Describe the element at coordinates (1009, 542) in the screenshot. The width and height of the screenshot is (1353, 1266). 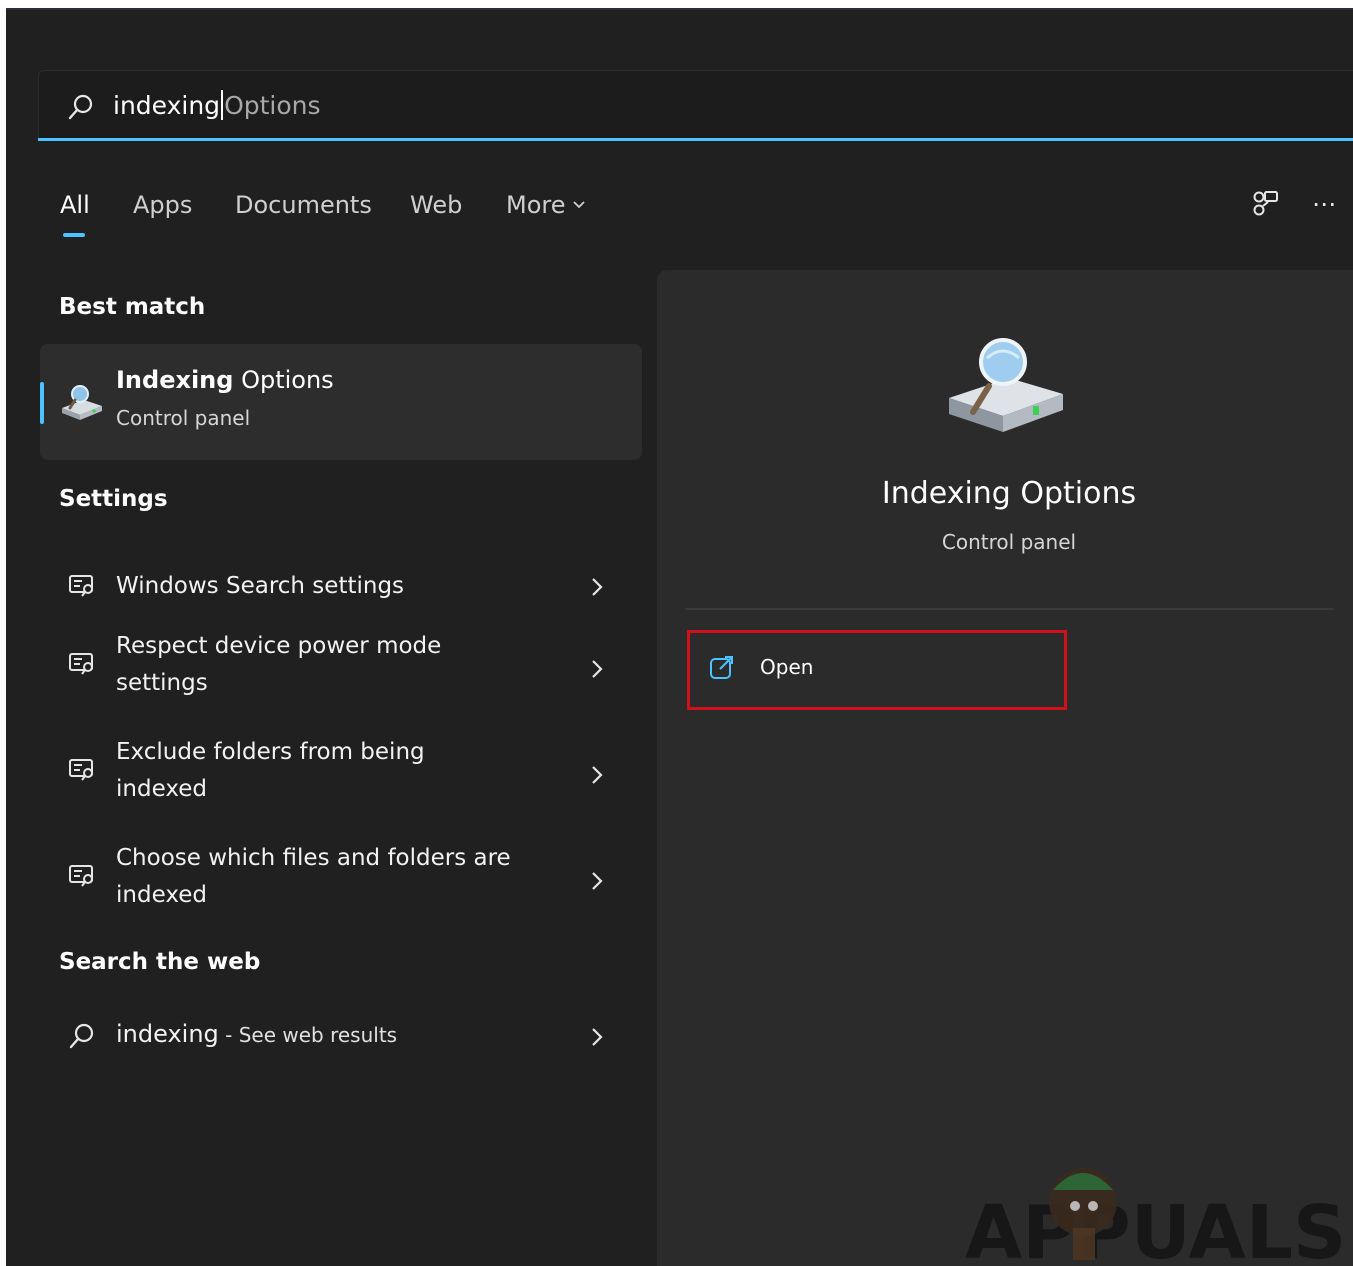
I see `preview-subtitle: Control panel` at that location.